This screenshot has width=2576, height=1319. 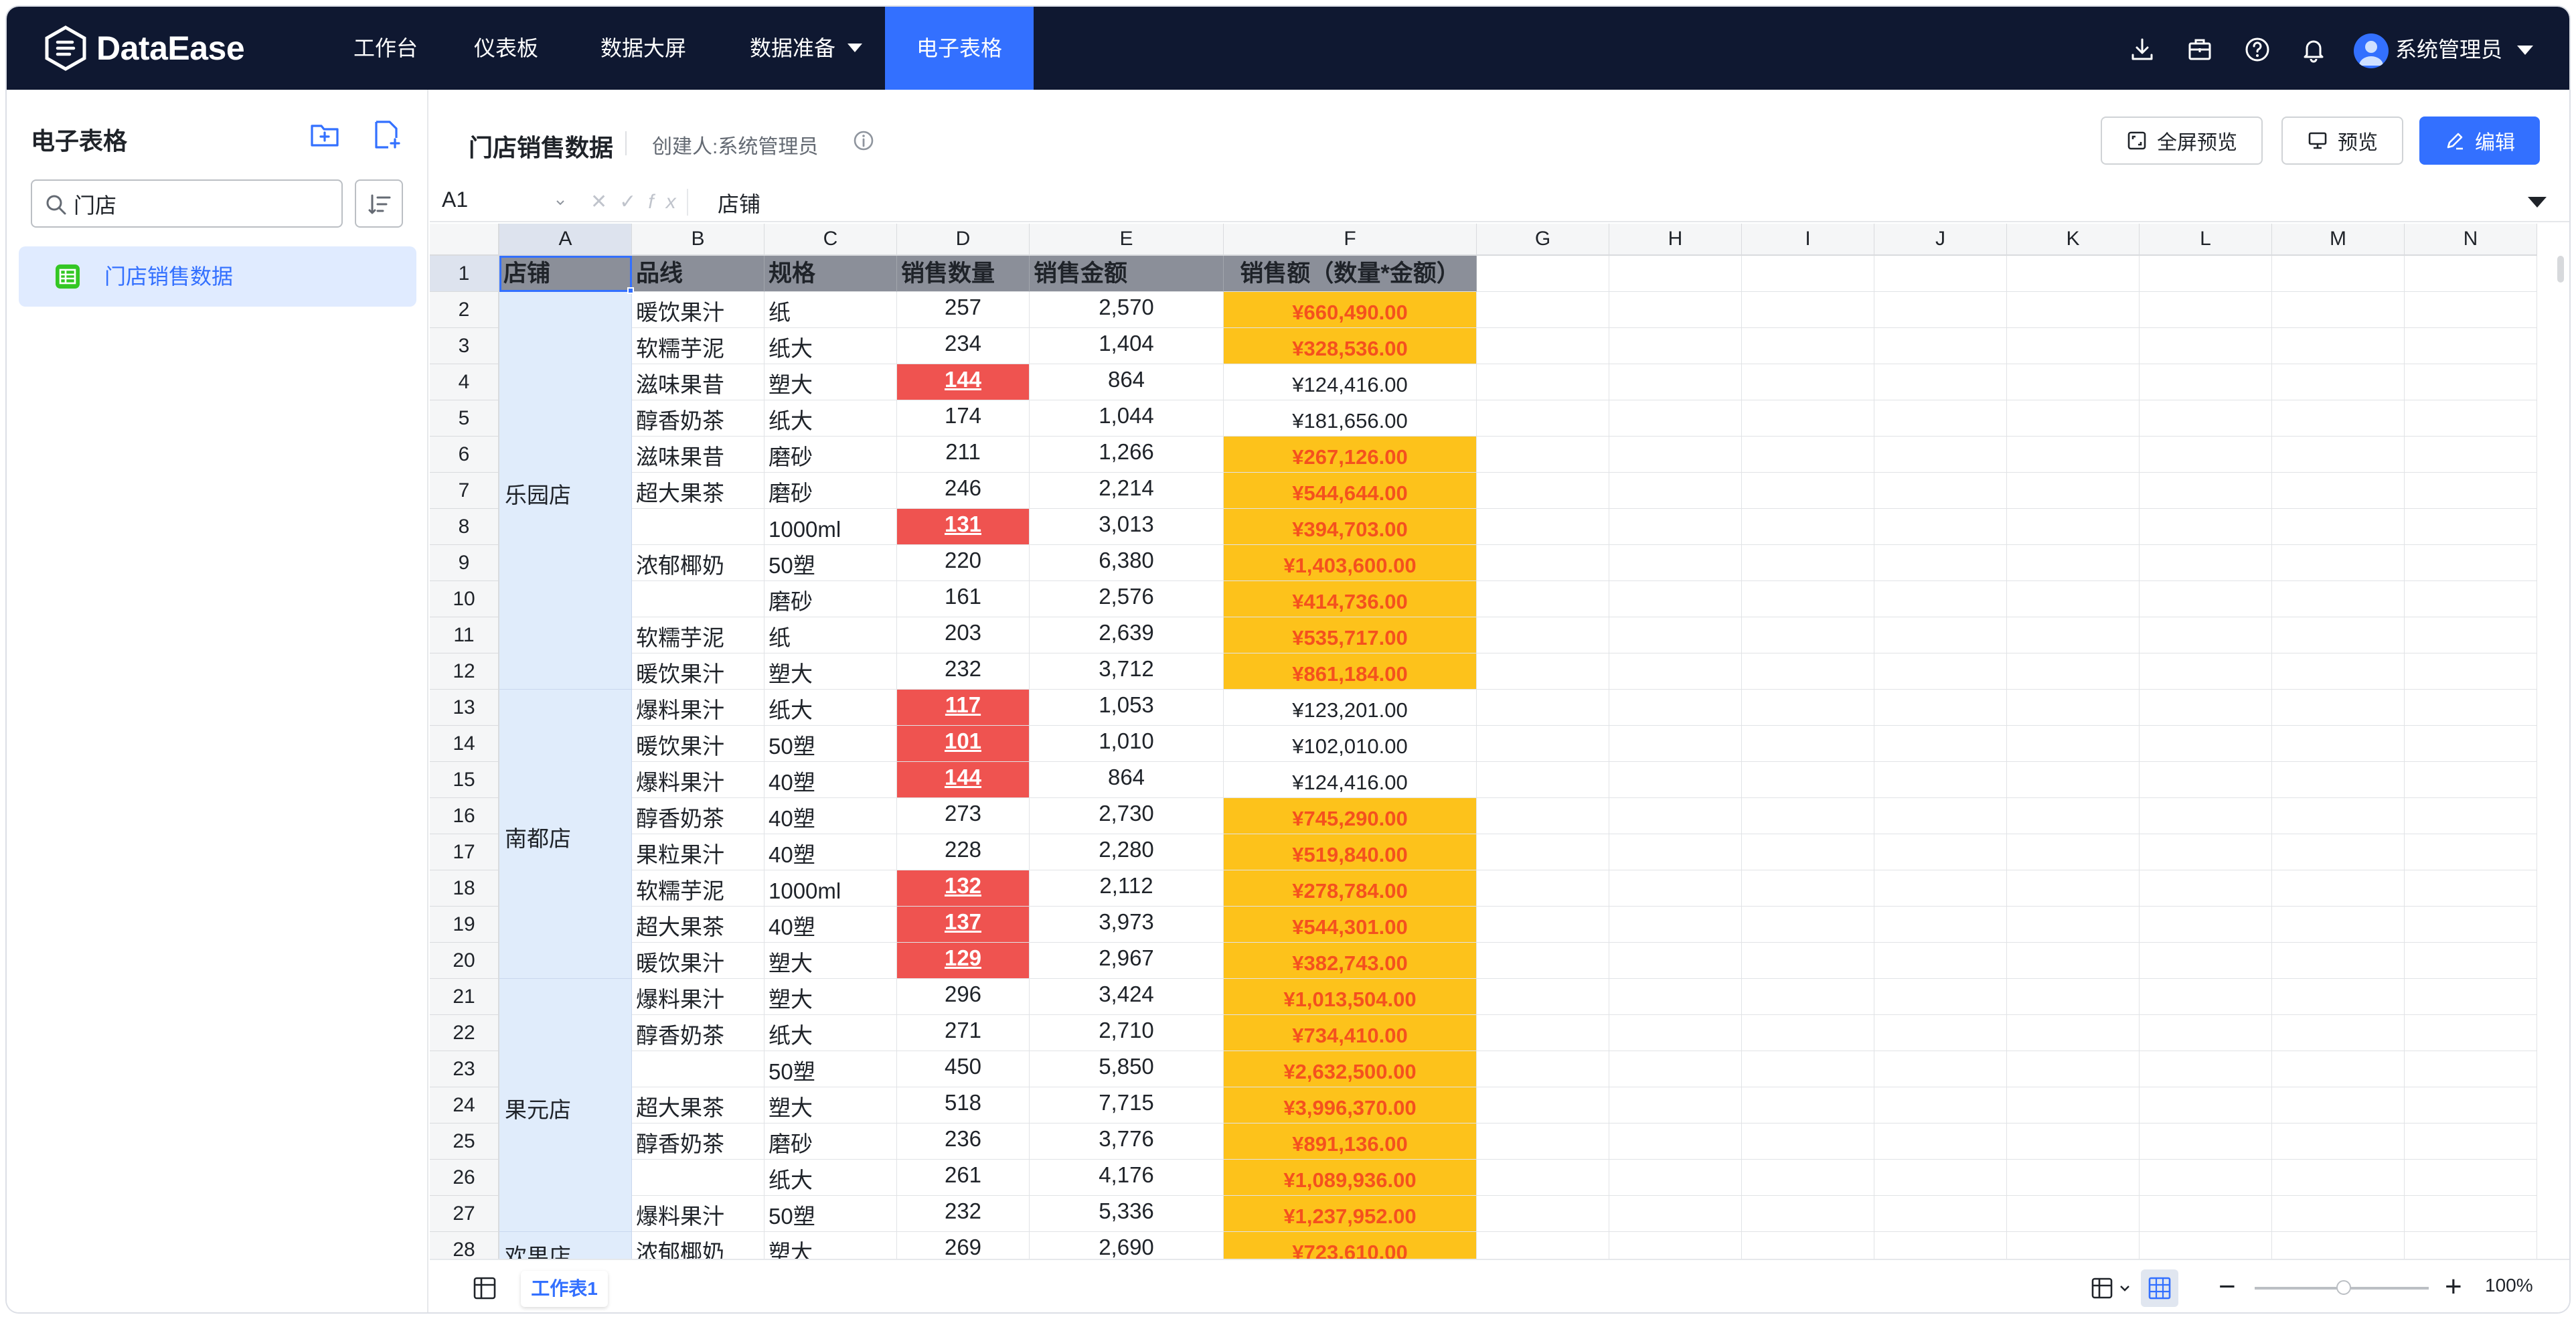 What do you see at coordinates (964, 455) in the screenshot?
I see `quantity-cell: 211` at bounding box center [964, 455].